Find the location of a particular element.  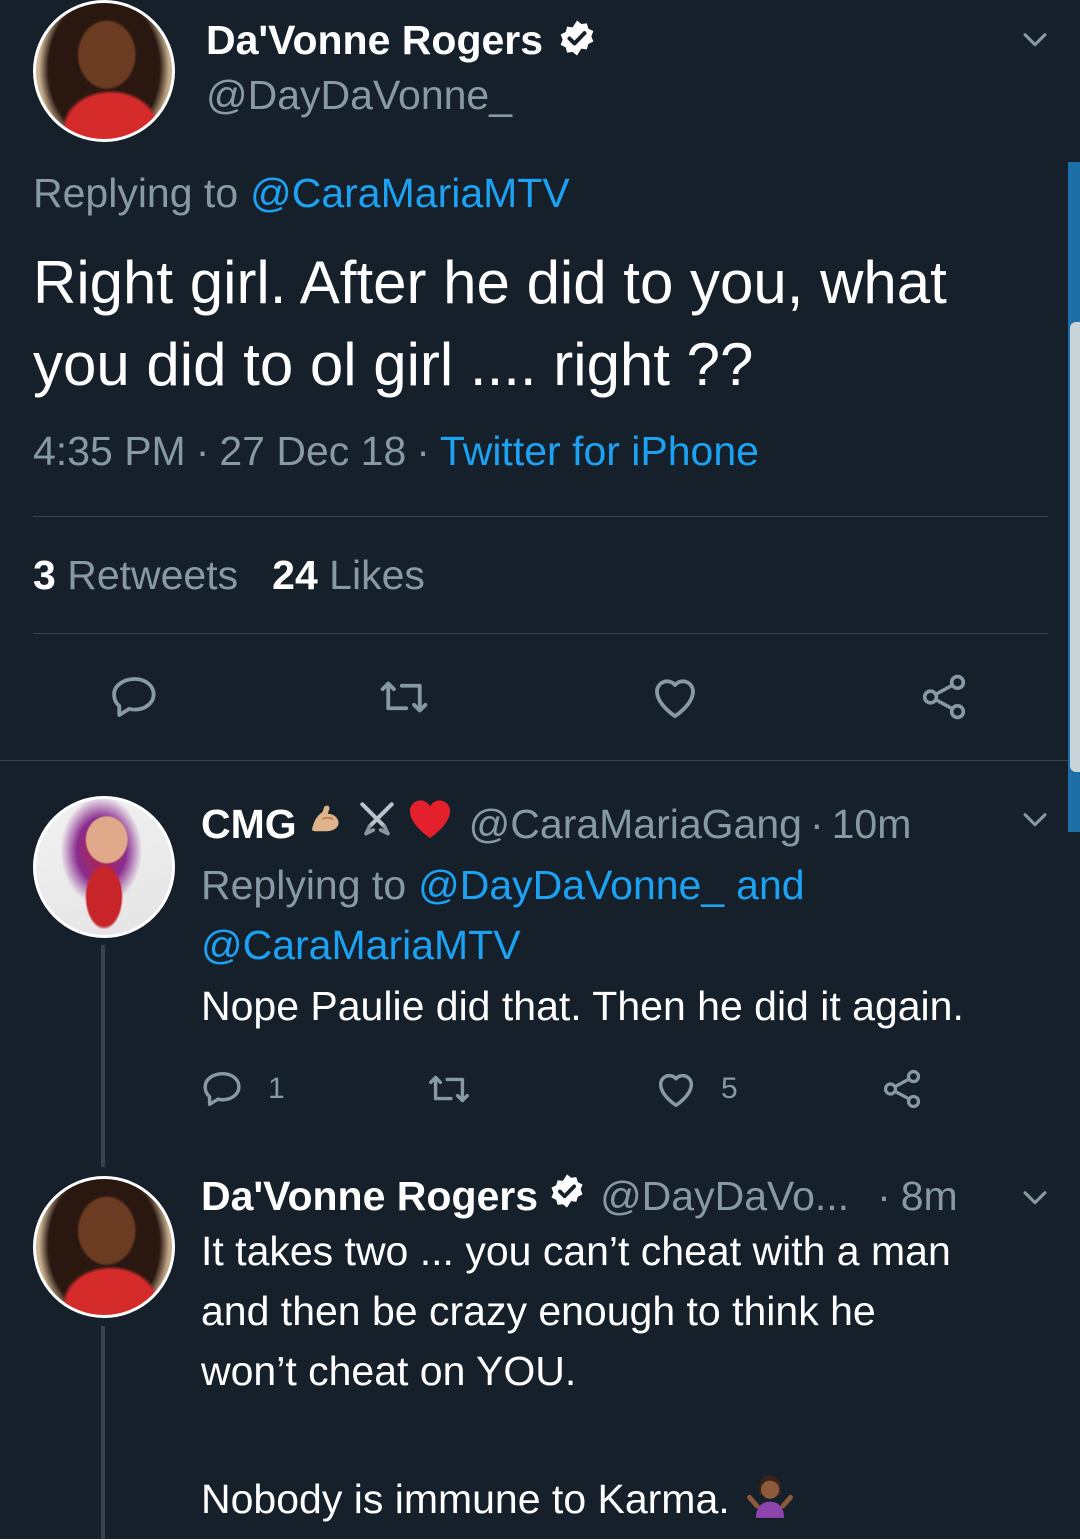

replying-joiner: and is located at coordinates (770, 885).